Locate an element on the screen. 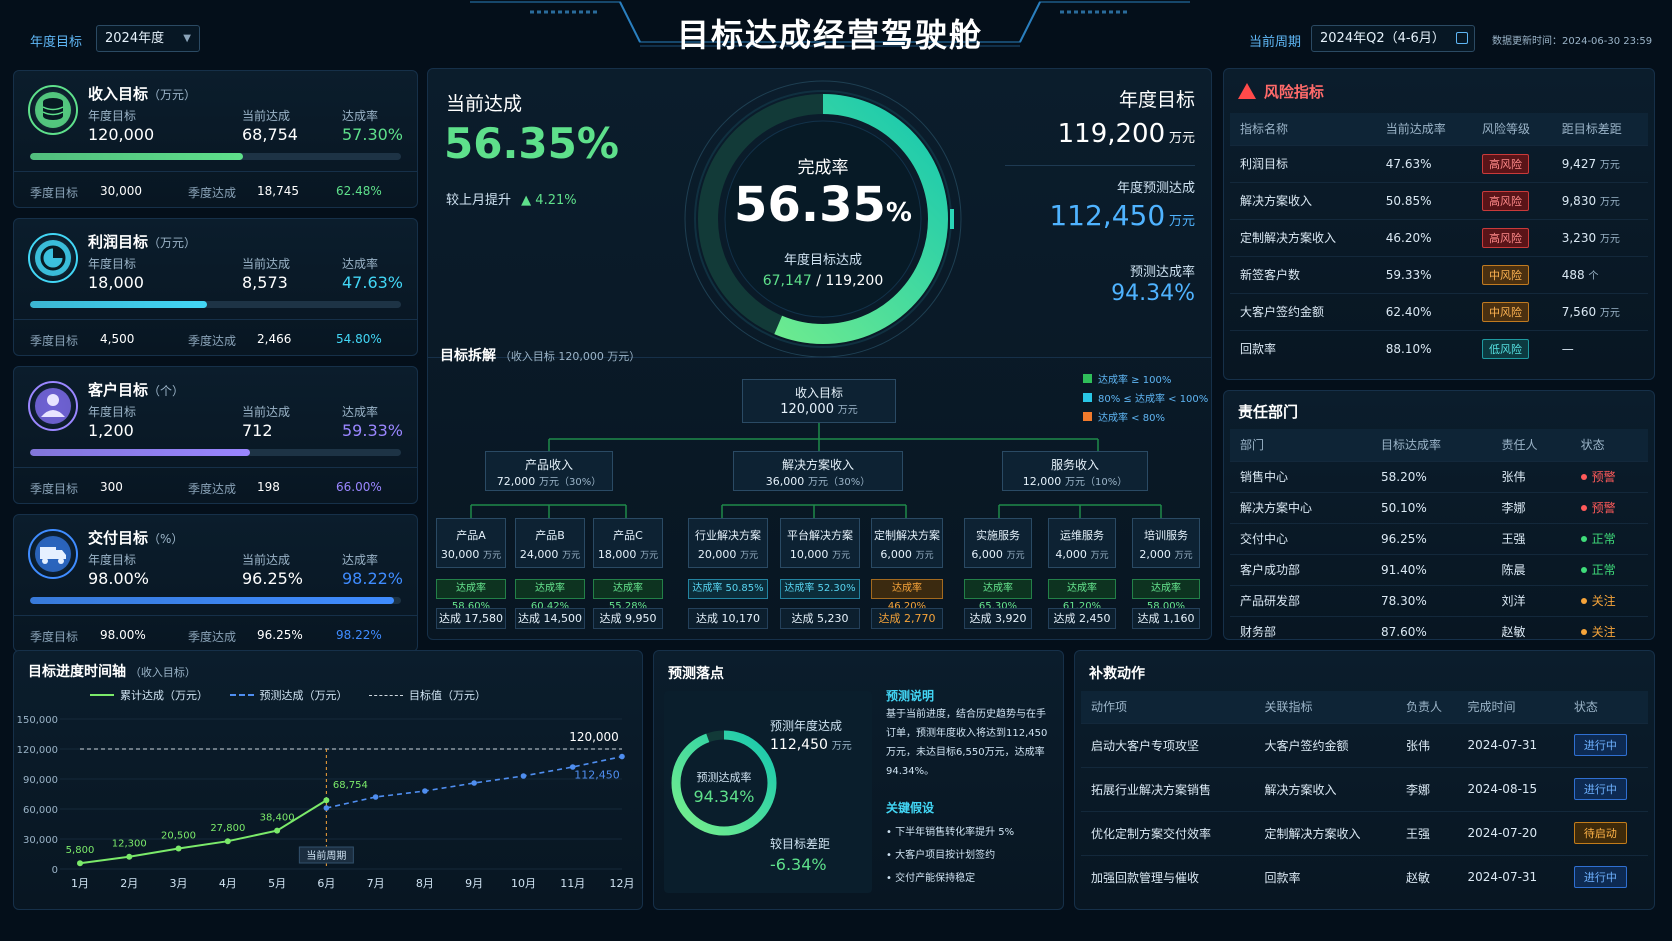 The height and width of the screenshot is (941, 1672). tree-leaf-node: 产品B 24,000 万元 is located at coordinates (550, 543).